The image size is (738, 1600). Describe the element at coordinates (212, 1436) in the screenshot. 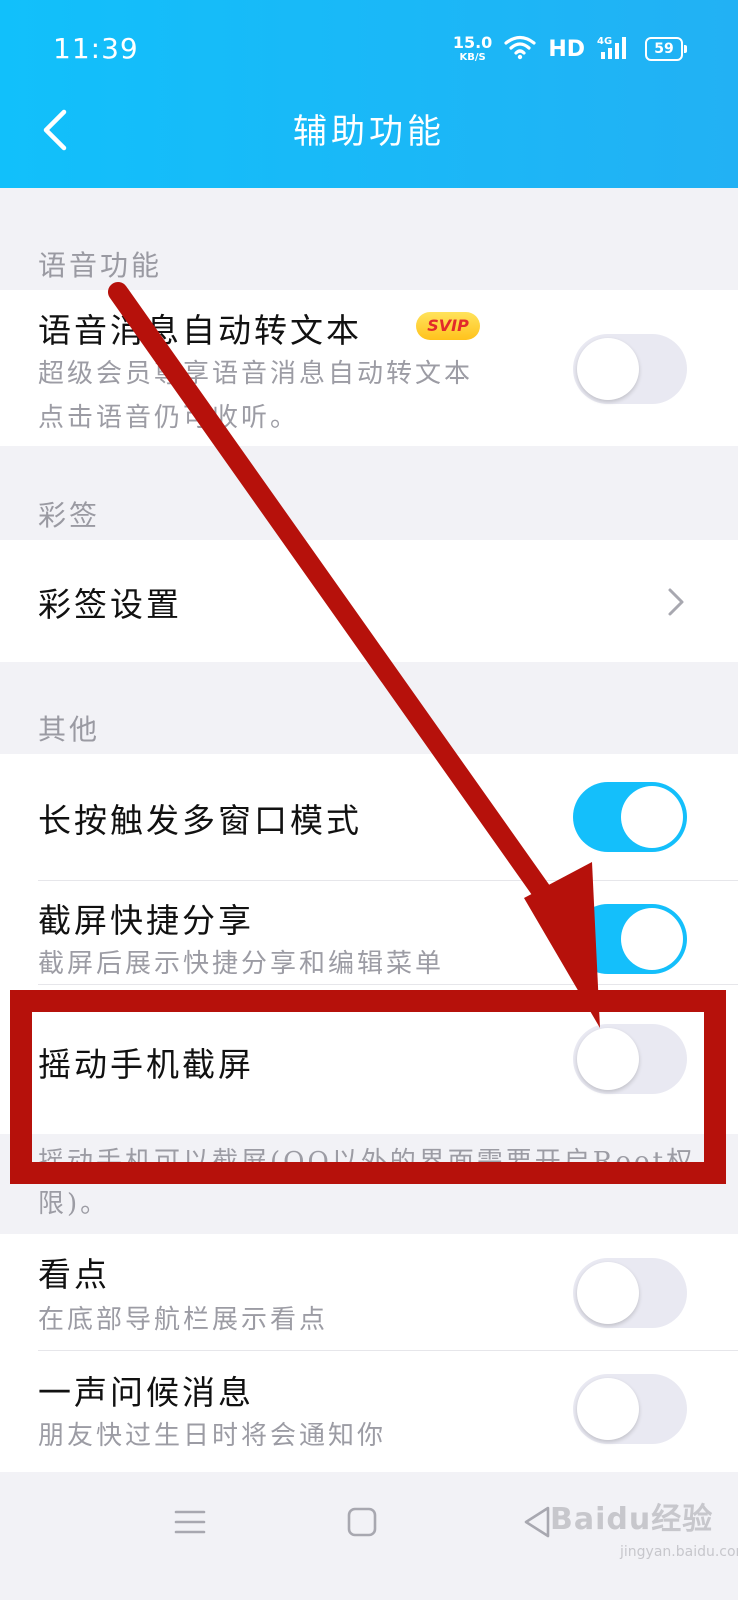

I see `greeting-message-desc: 朋友快过生日时将会通知你` at that location.